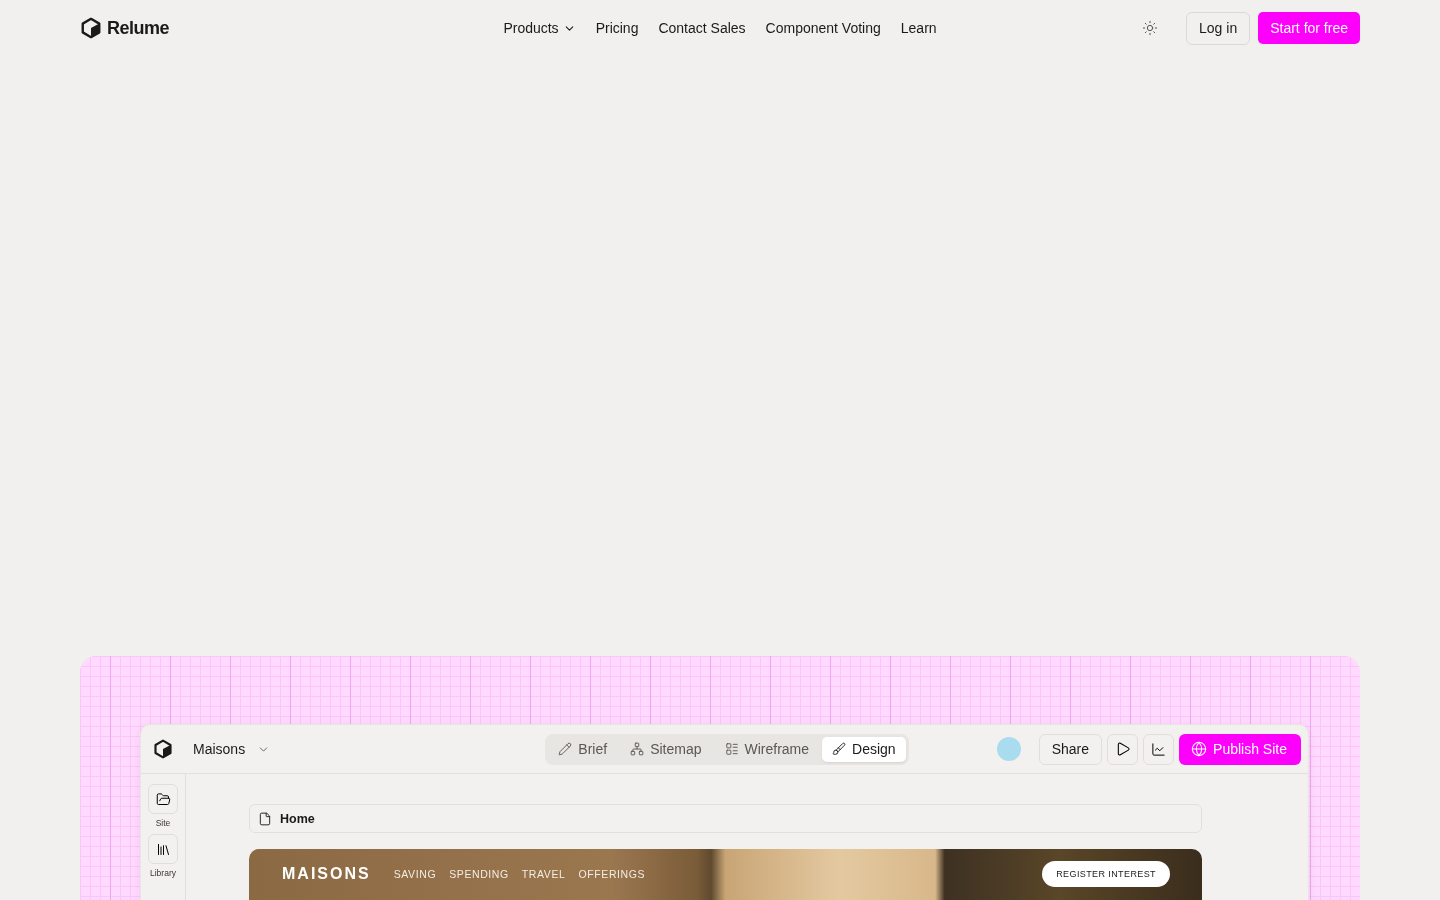  Describe the element at coordinates (265, 818) in the screenshot. I see `page-icon` at that location.